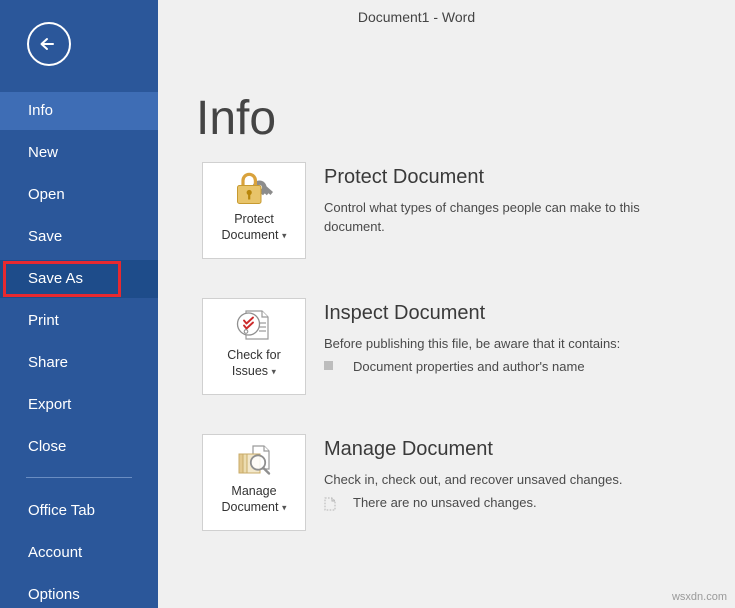  I want to click on title-bar: Document1 - Word, so click(446, 18).